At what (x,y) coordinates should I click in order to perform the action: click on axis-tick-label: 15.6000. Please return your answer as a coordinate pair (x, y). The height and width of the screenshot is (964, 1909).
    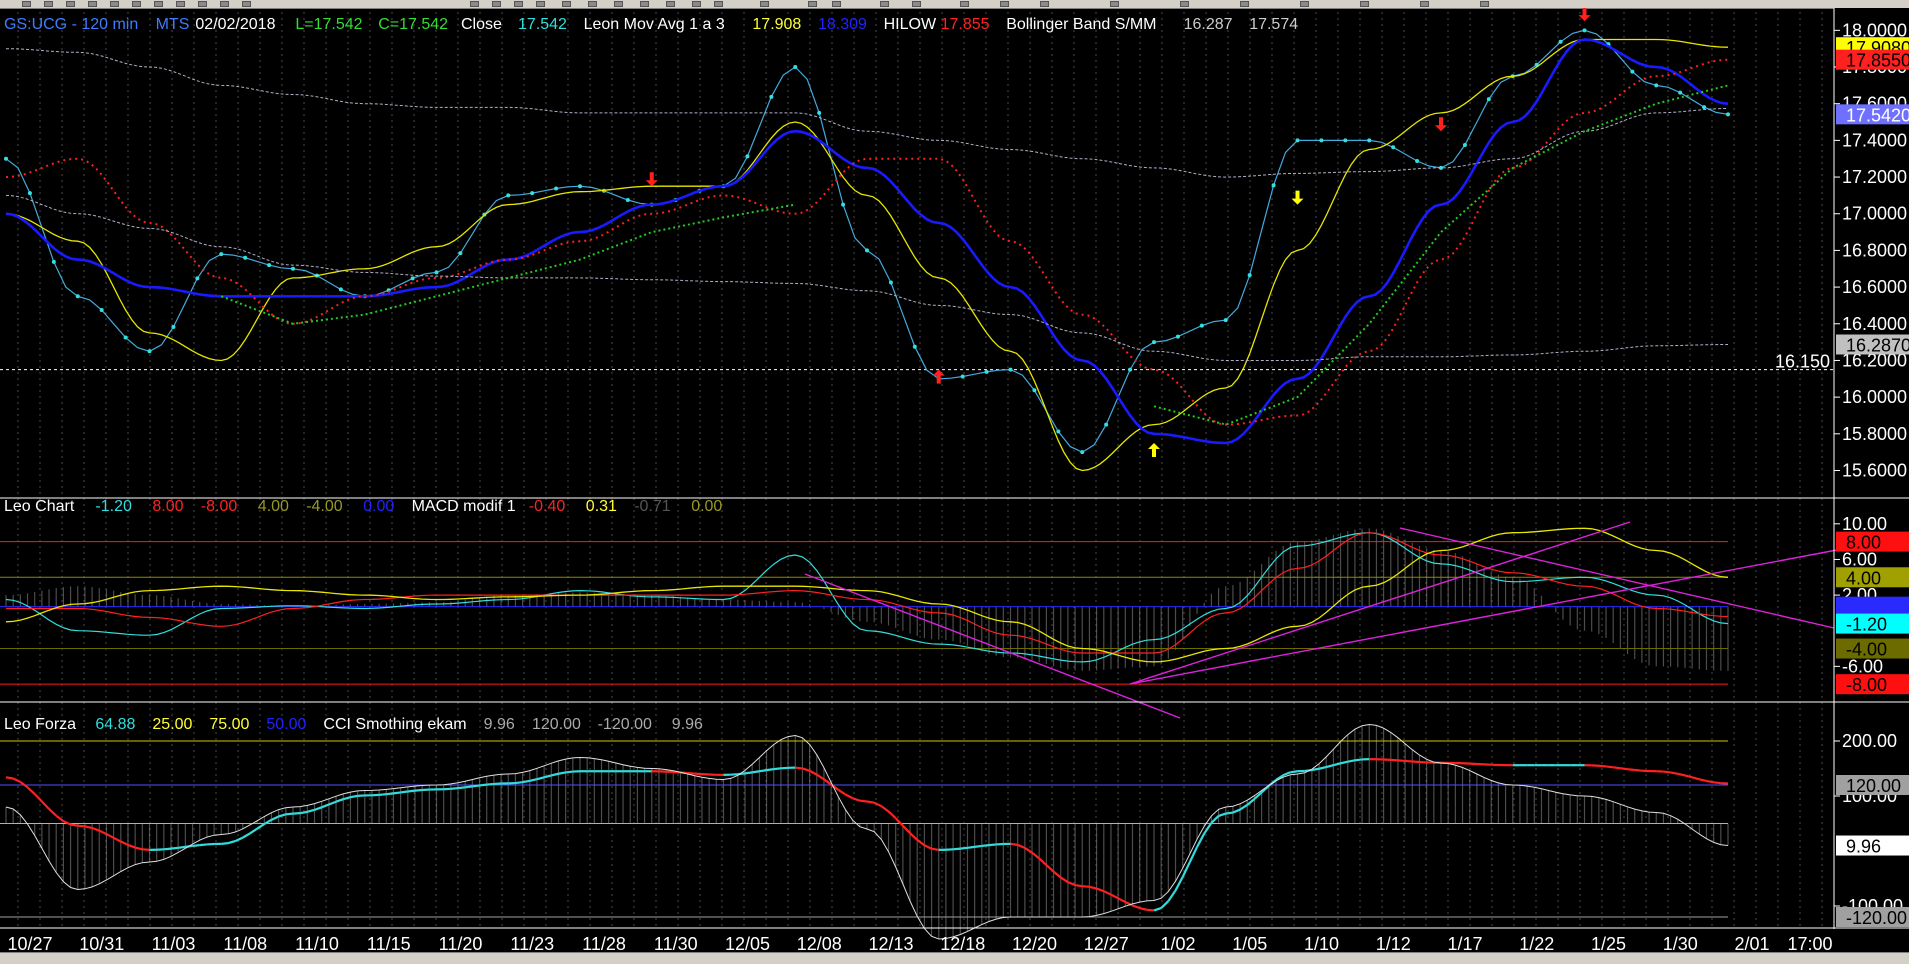
    Looking at the image, I should click on (1874, 470).